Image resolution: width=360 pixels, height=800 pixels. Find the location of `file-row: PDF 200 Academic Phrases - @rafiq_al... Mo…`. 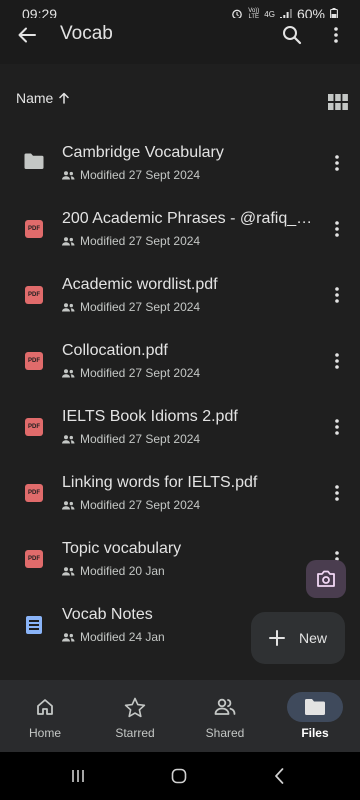

file-row: PDF 200 Academic Phrases - @rafiq_al... Mo… is located at coordinates (180, 229).